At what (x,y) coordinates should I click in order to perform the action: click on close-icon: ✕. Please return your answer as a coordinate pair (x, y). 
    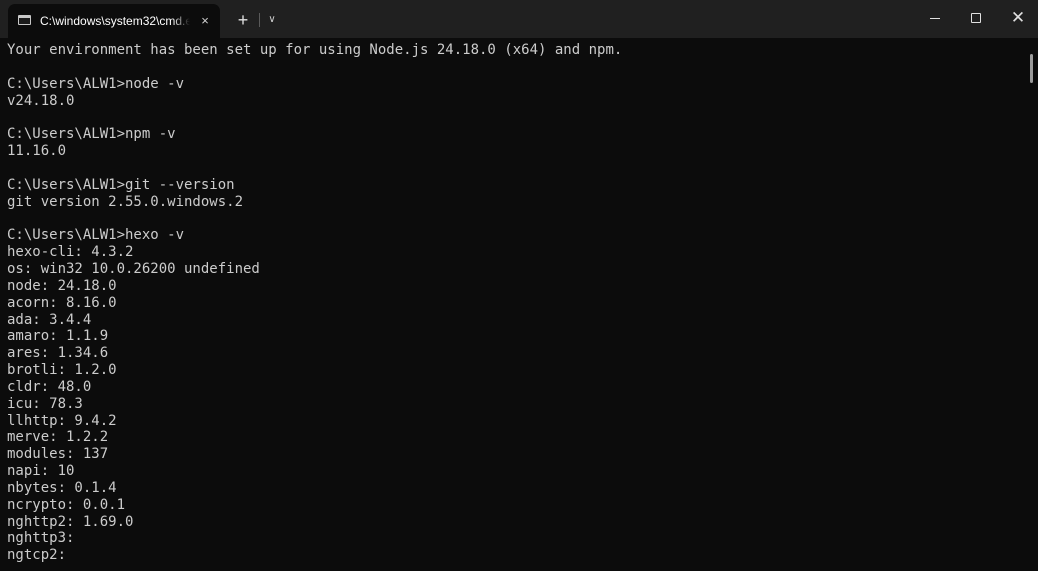
    Looking at the image, I should click on (1018, 17).